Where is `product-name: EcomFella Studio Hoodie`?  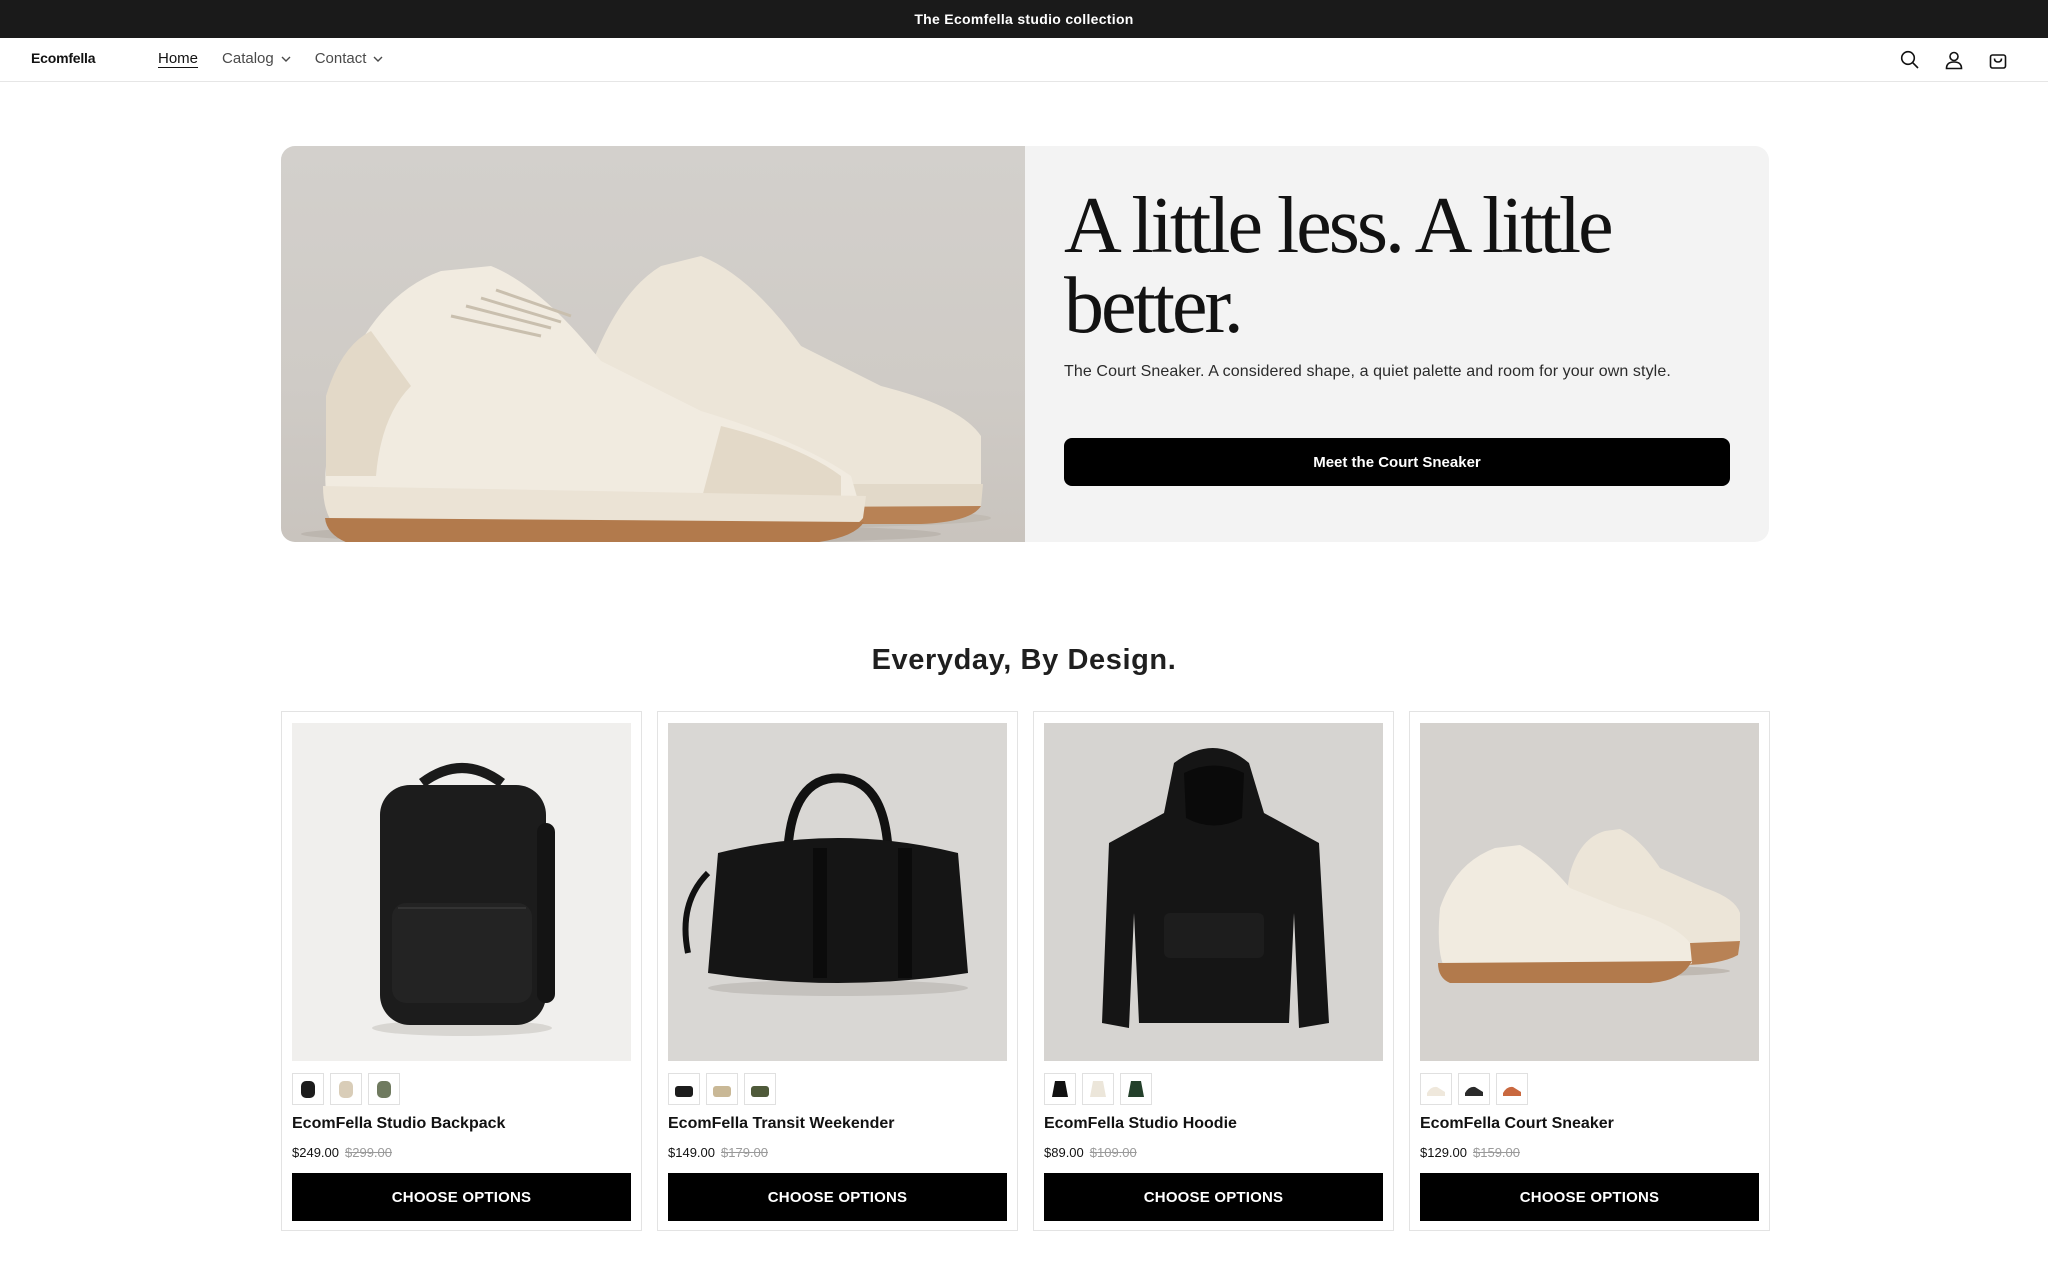
product-name: EcomFella Studio Hoodie is located at coordinates (1140, 1124).